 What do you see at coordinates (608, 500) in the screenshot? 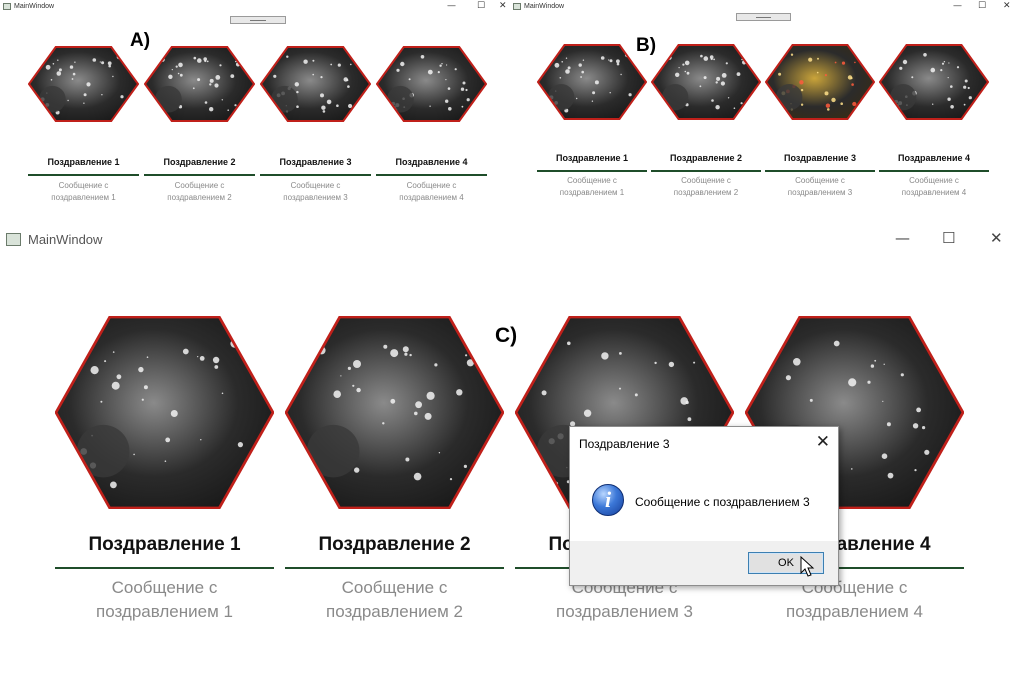
I see `info-icon: i` at bounding box center [608, 500].